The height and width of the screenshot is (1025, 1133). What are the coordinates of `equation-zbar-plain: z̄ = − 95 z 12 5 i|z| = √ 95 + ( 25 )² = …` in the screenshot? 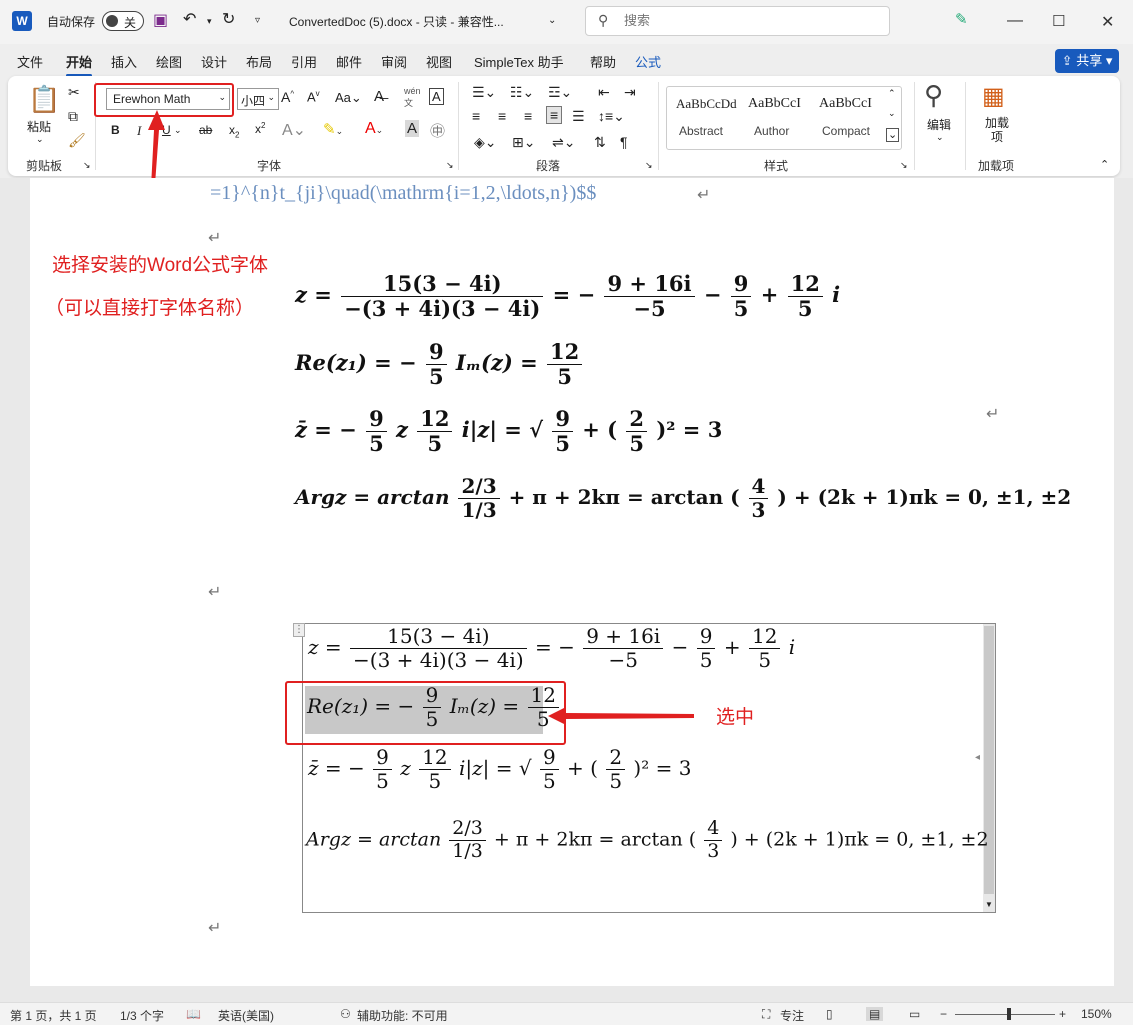 It's located at (499, 769).